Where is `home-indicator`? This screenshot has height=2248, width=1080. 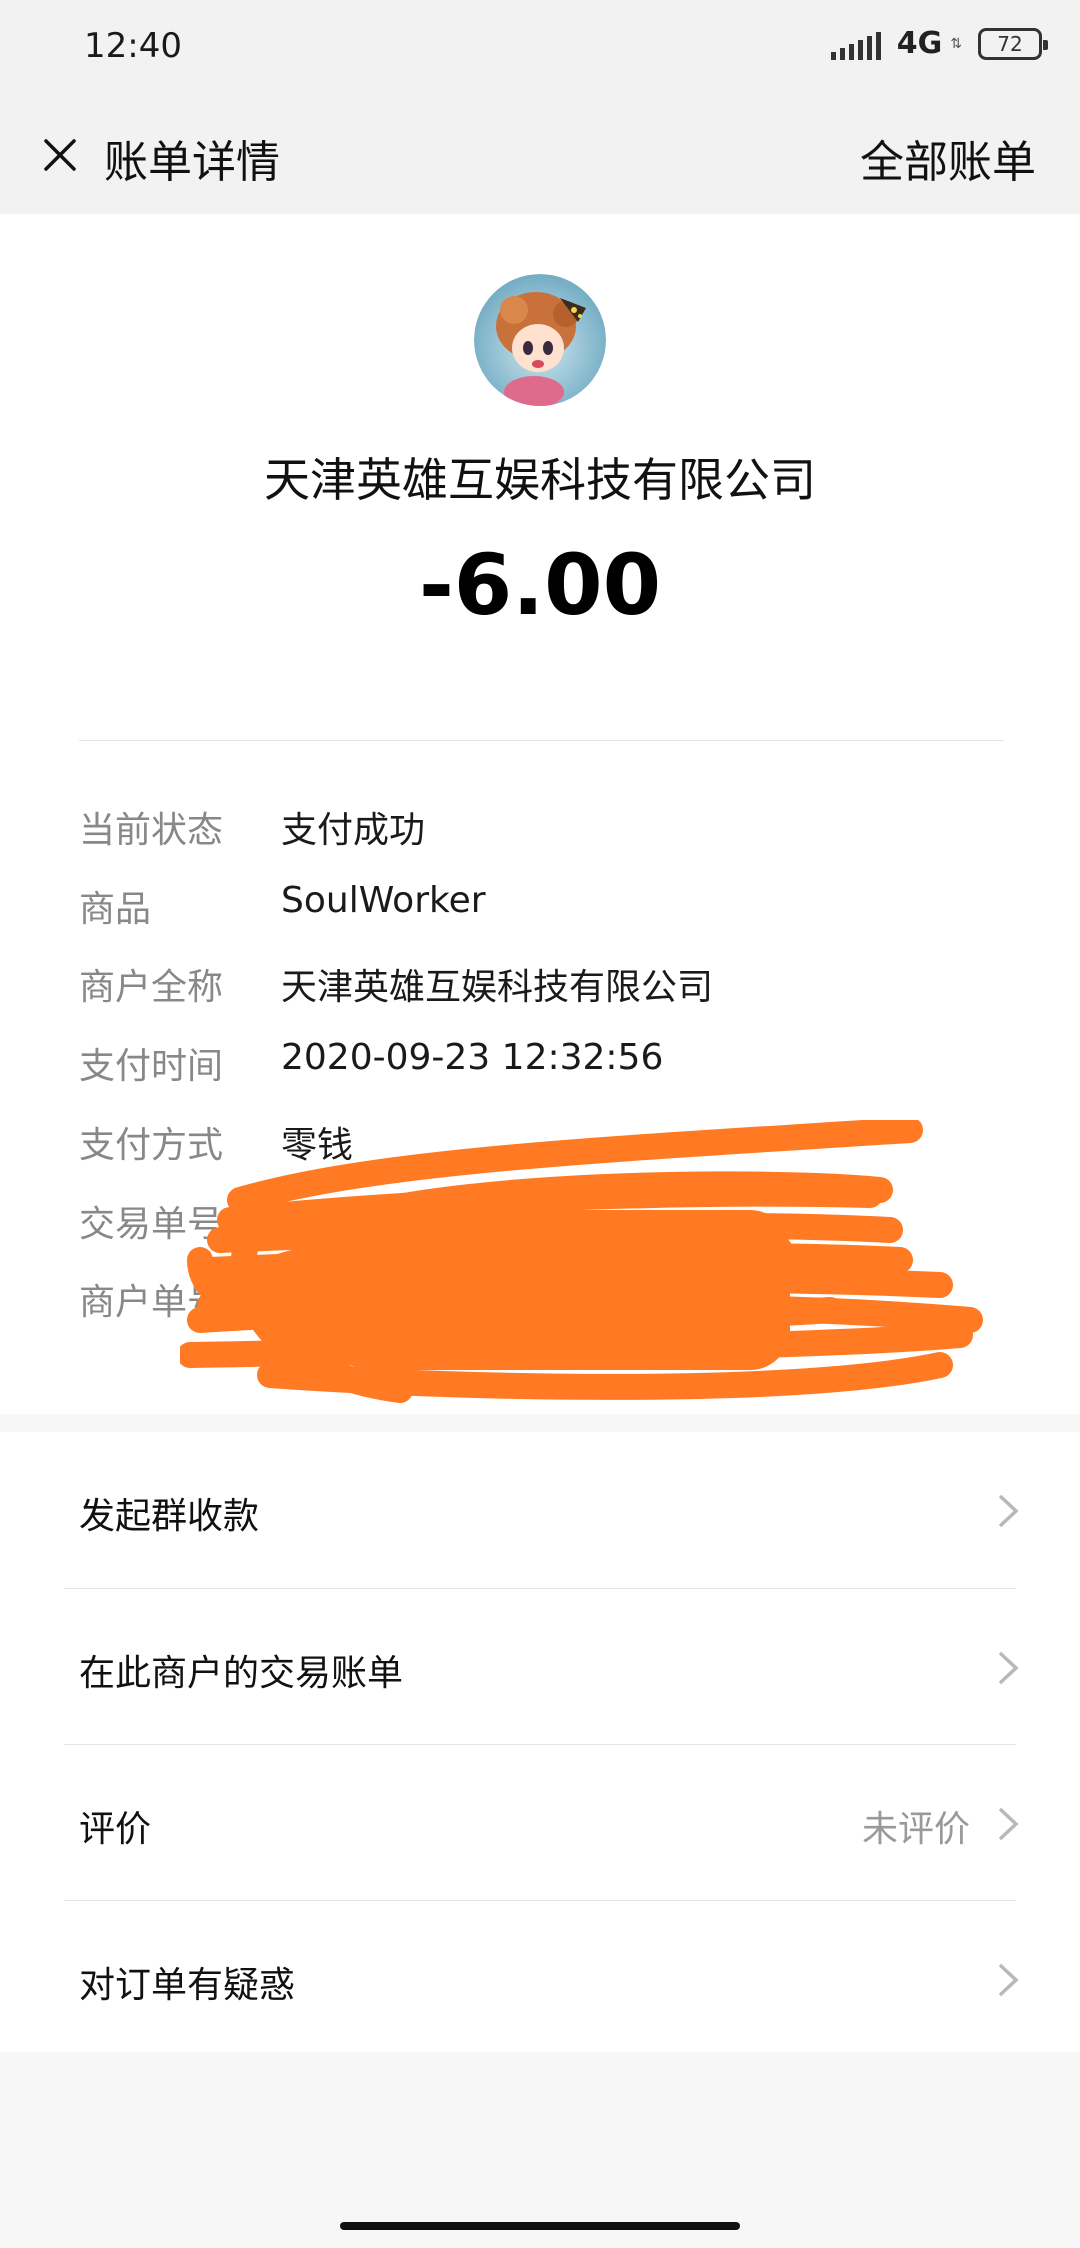
home-indicator is located at coordinates (540, 2226).